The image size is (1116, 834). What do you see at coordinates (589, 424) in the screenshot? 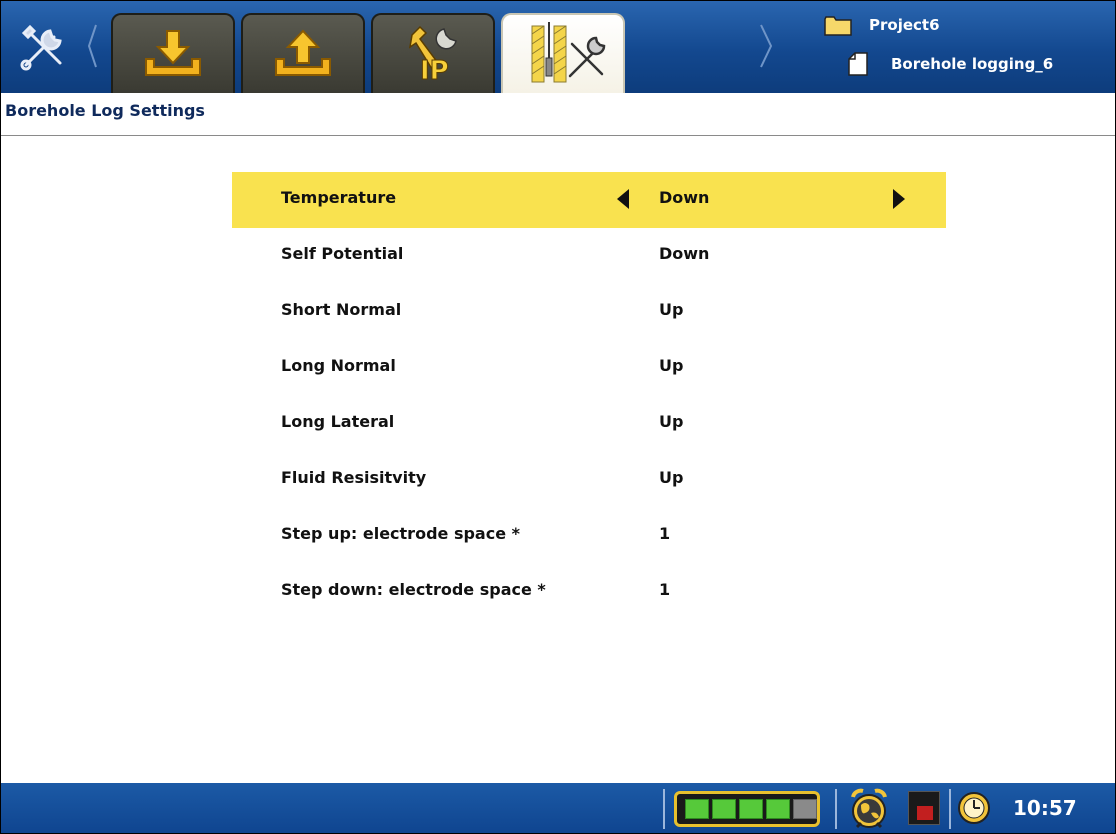
I see `setting-row-long-lateral: Long Lateral Up` at bounding box center [589, 424].